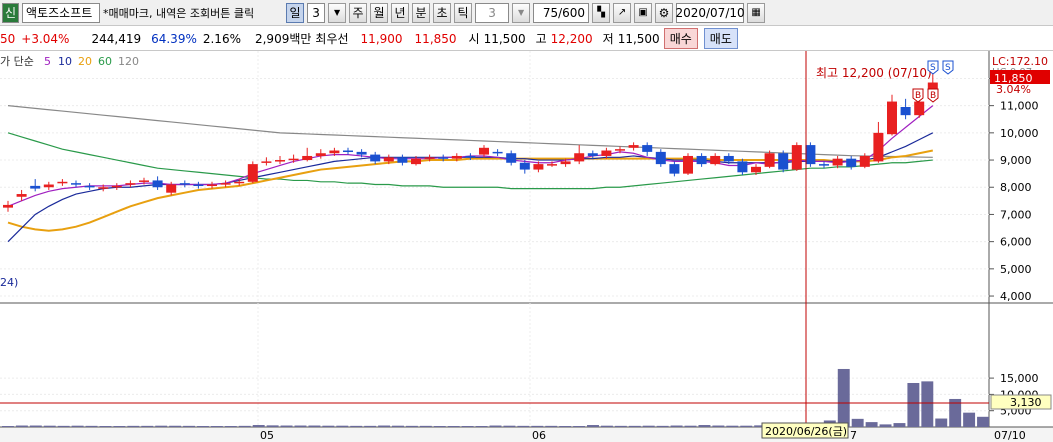  Describe the element at coordinates (379, 12) in the screenshot. I see `period-month-button: 월` at that location.